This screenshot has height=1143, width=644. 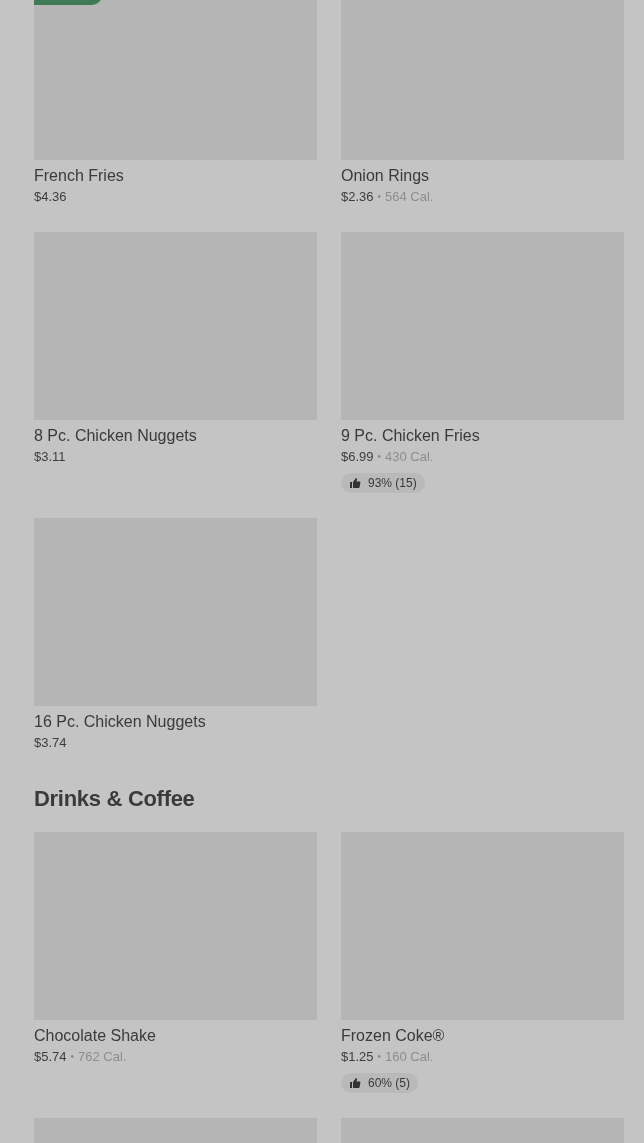 What do you see at coordinates (393, 1036) in the screenshot?
I see `item-name: Frozen Coke®` at bounding box center [393, 1036].